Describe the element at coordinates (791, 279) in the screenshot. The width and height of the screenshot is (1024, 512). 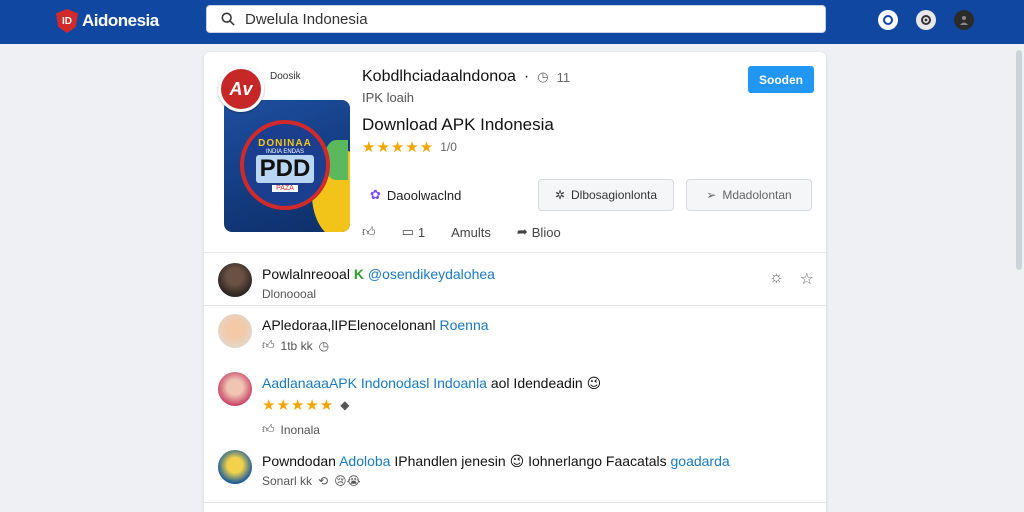
I see `comment-actions: ☼ ☆` at that location.